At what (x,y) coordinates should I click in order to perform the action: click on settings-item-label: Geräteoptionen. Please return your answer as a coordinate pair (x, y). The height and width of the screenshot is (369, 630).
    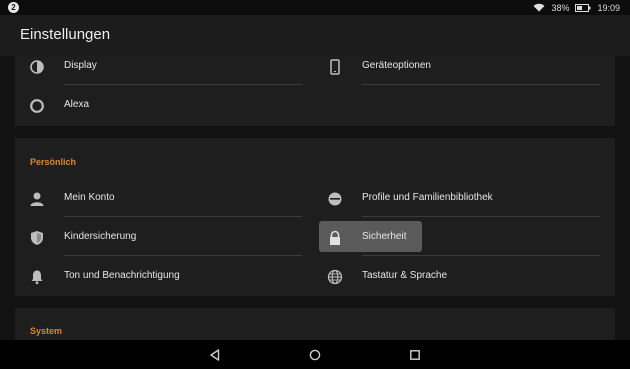
    Looking at the image, I should click on (396, 65).